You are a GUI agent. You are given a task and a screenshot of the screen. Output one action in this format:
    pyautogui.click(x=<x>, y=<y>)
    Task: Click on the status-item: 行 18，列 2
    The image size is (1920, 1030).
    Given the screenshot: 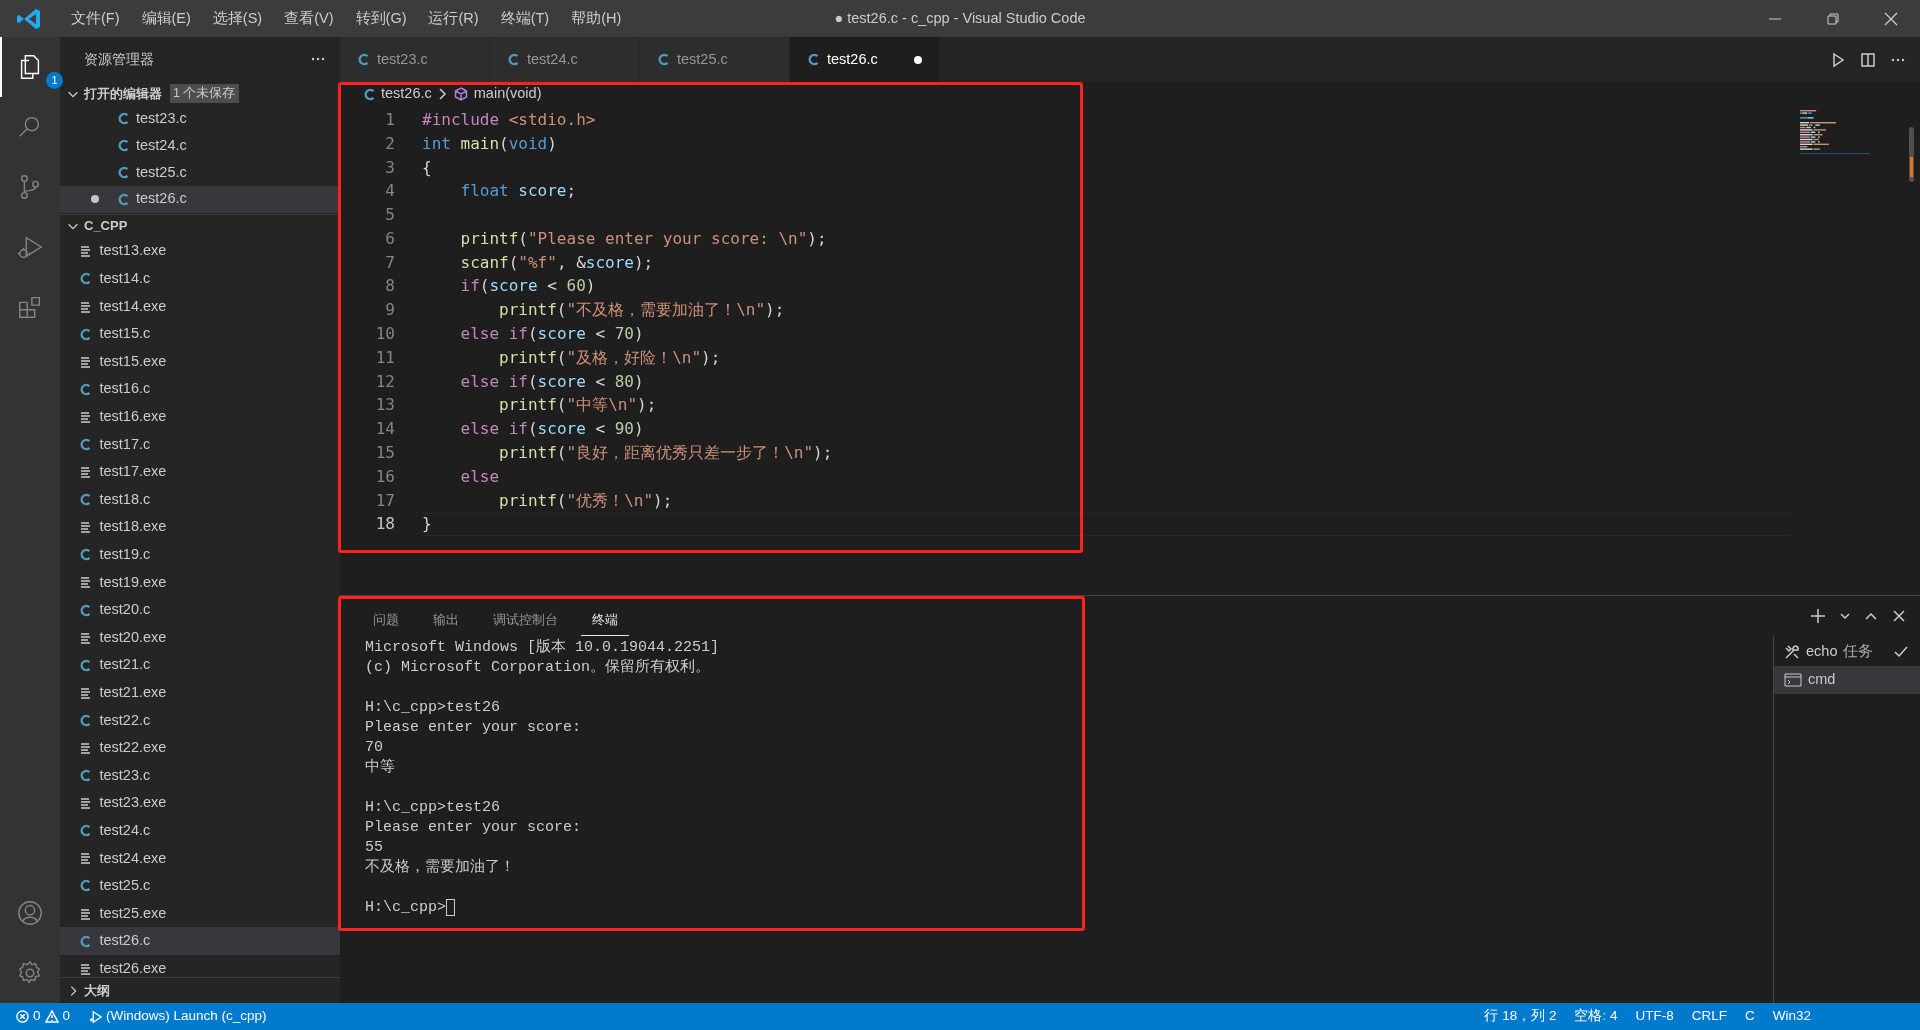 What is the action you would take?
    pyautogui.click(x=1520, y=1016)
    